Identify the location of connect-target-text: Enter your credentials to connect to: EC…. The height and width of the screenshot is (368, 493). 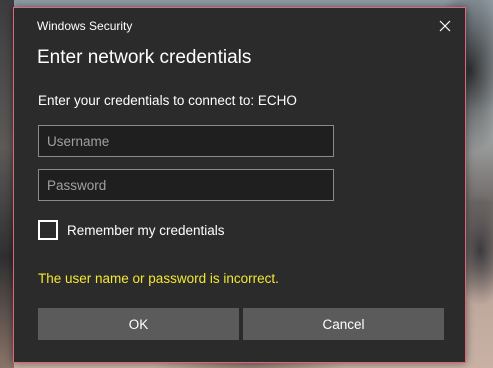
(167, 100).